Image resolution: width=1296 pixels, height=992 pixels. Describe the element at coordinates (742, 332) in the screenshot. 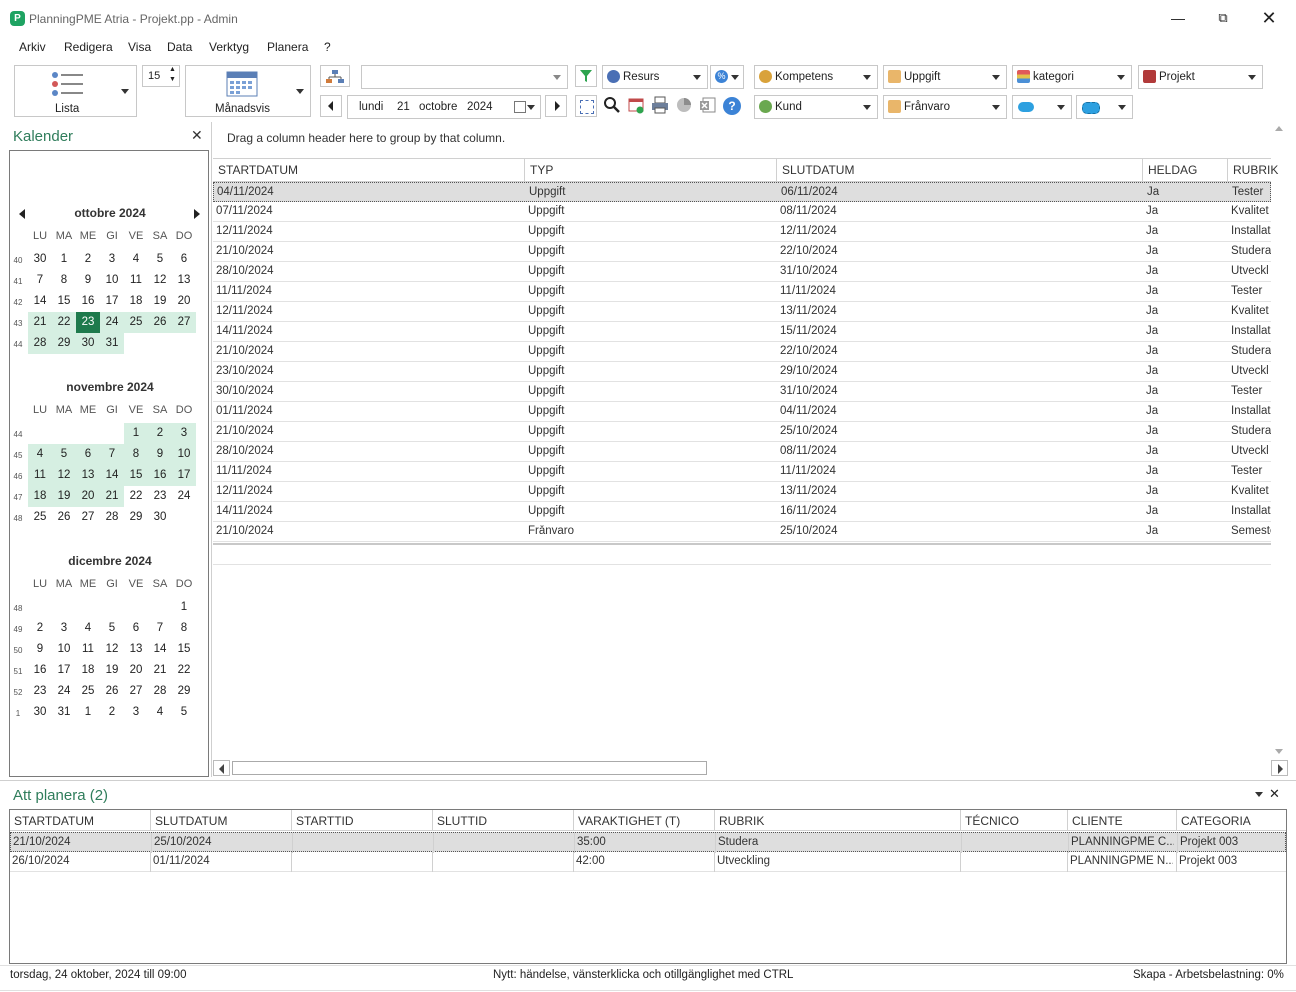

I see `table-row: 14/11/2024 Uppgift 15/11/2024 Ja Installat` at that location.